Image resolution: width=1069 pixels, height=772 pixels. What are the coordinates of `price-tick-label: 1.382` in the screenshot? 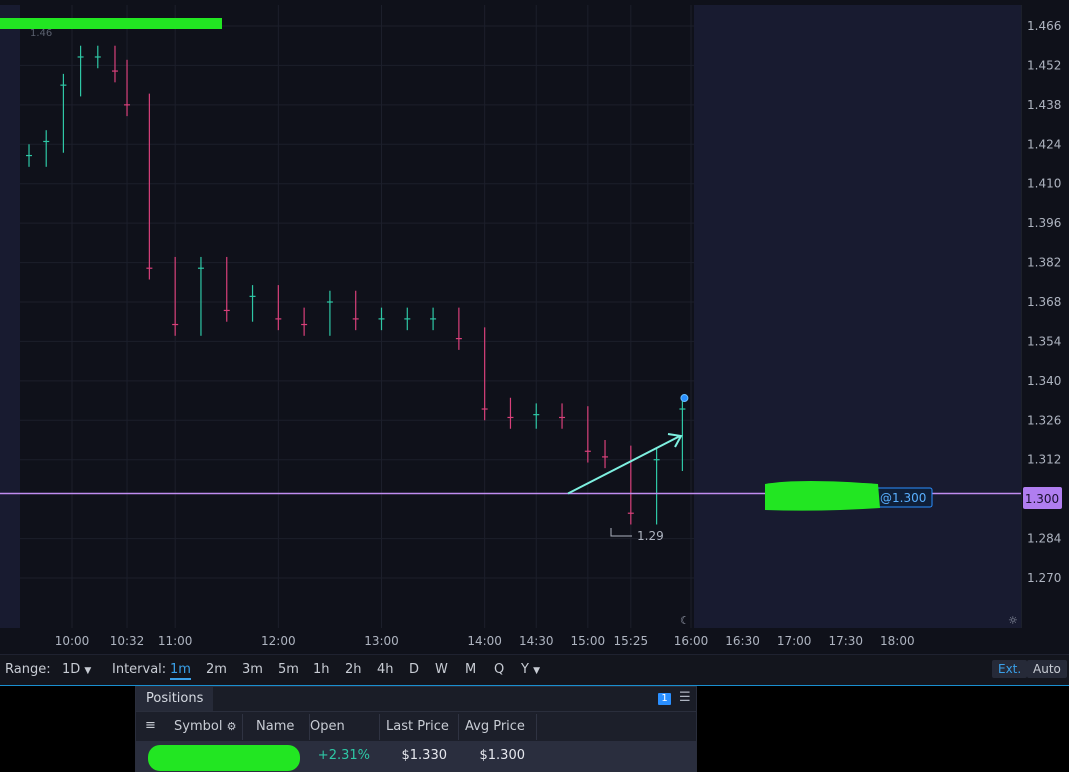 It's located at (1044, 263).